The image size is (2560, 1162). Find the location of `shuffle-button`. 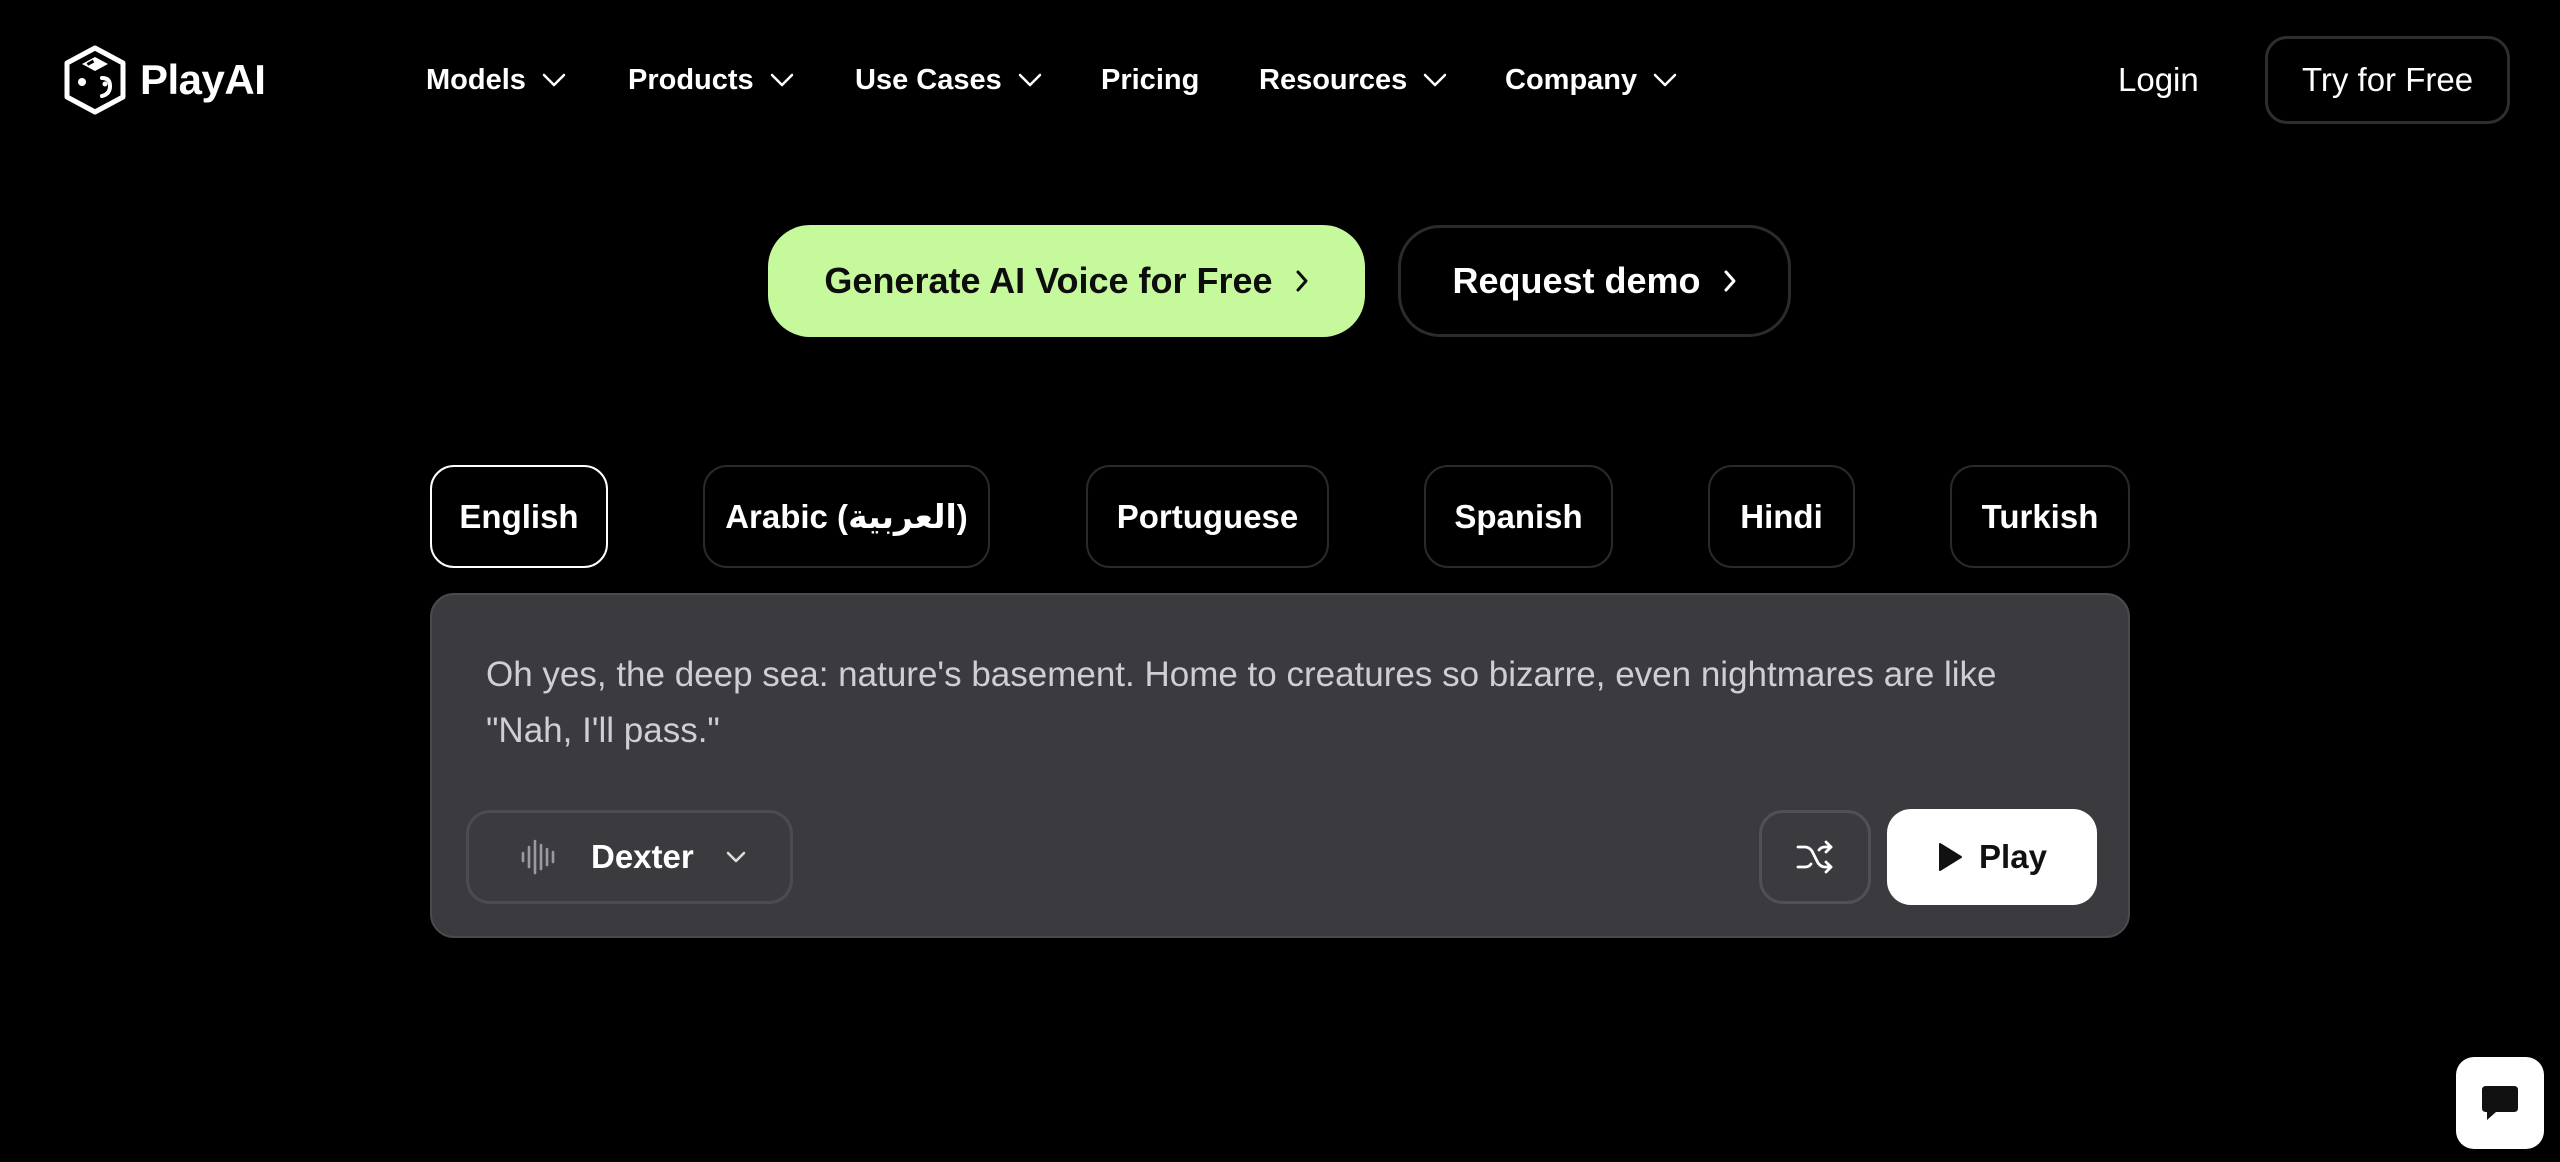

shuffle-button is located at coordinates (1815, 857).